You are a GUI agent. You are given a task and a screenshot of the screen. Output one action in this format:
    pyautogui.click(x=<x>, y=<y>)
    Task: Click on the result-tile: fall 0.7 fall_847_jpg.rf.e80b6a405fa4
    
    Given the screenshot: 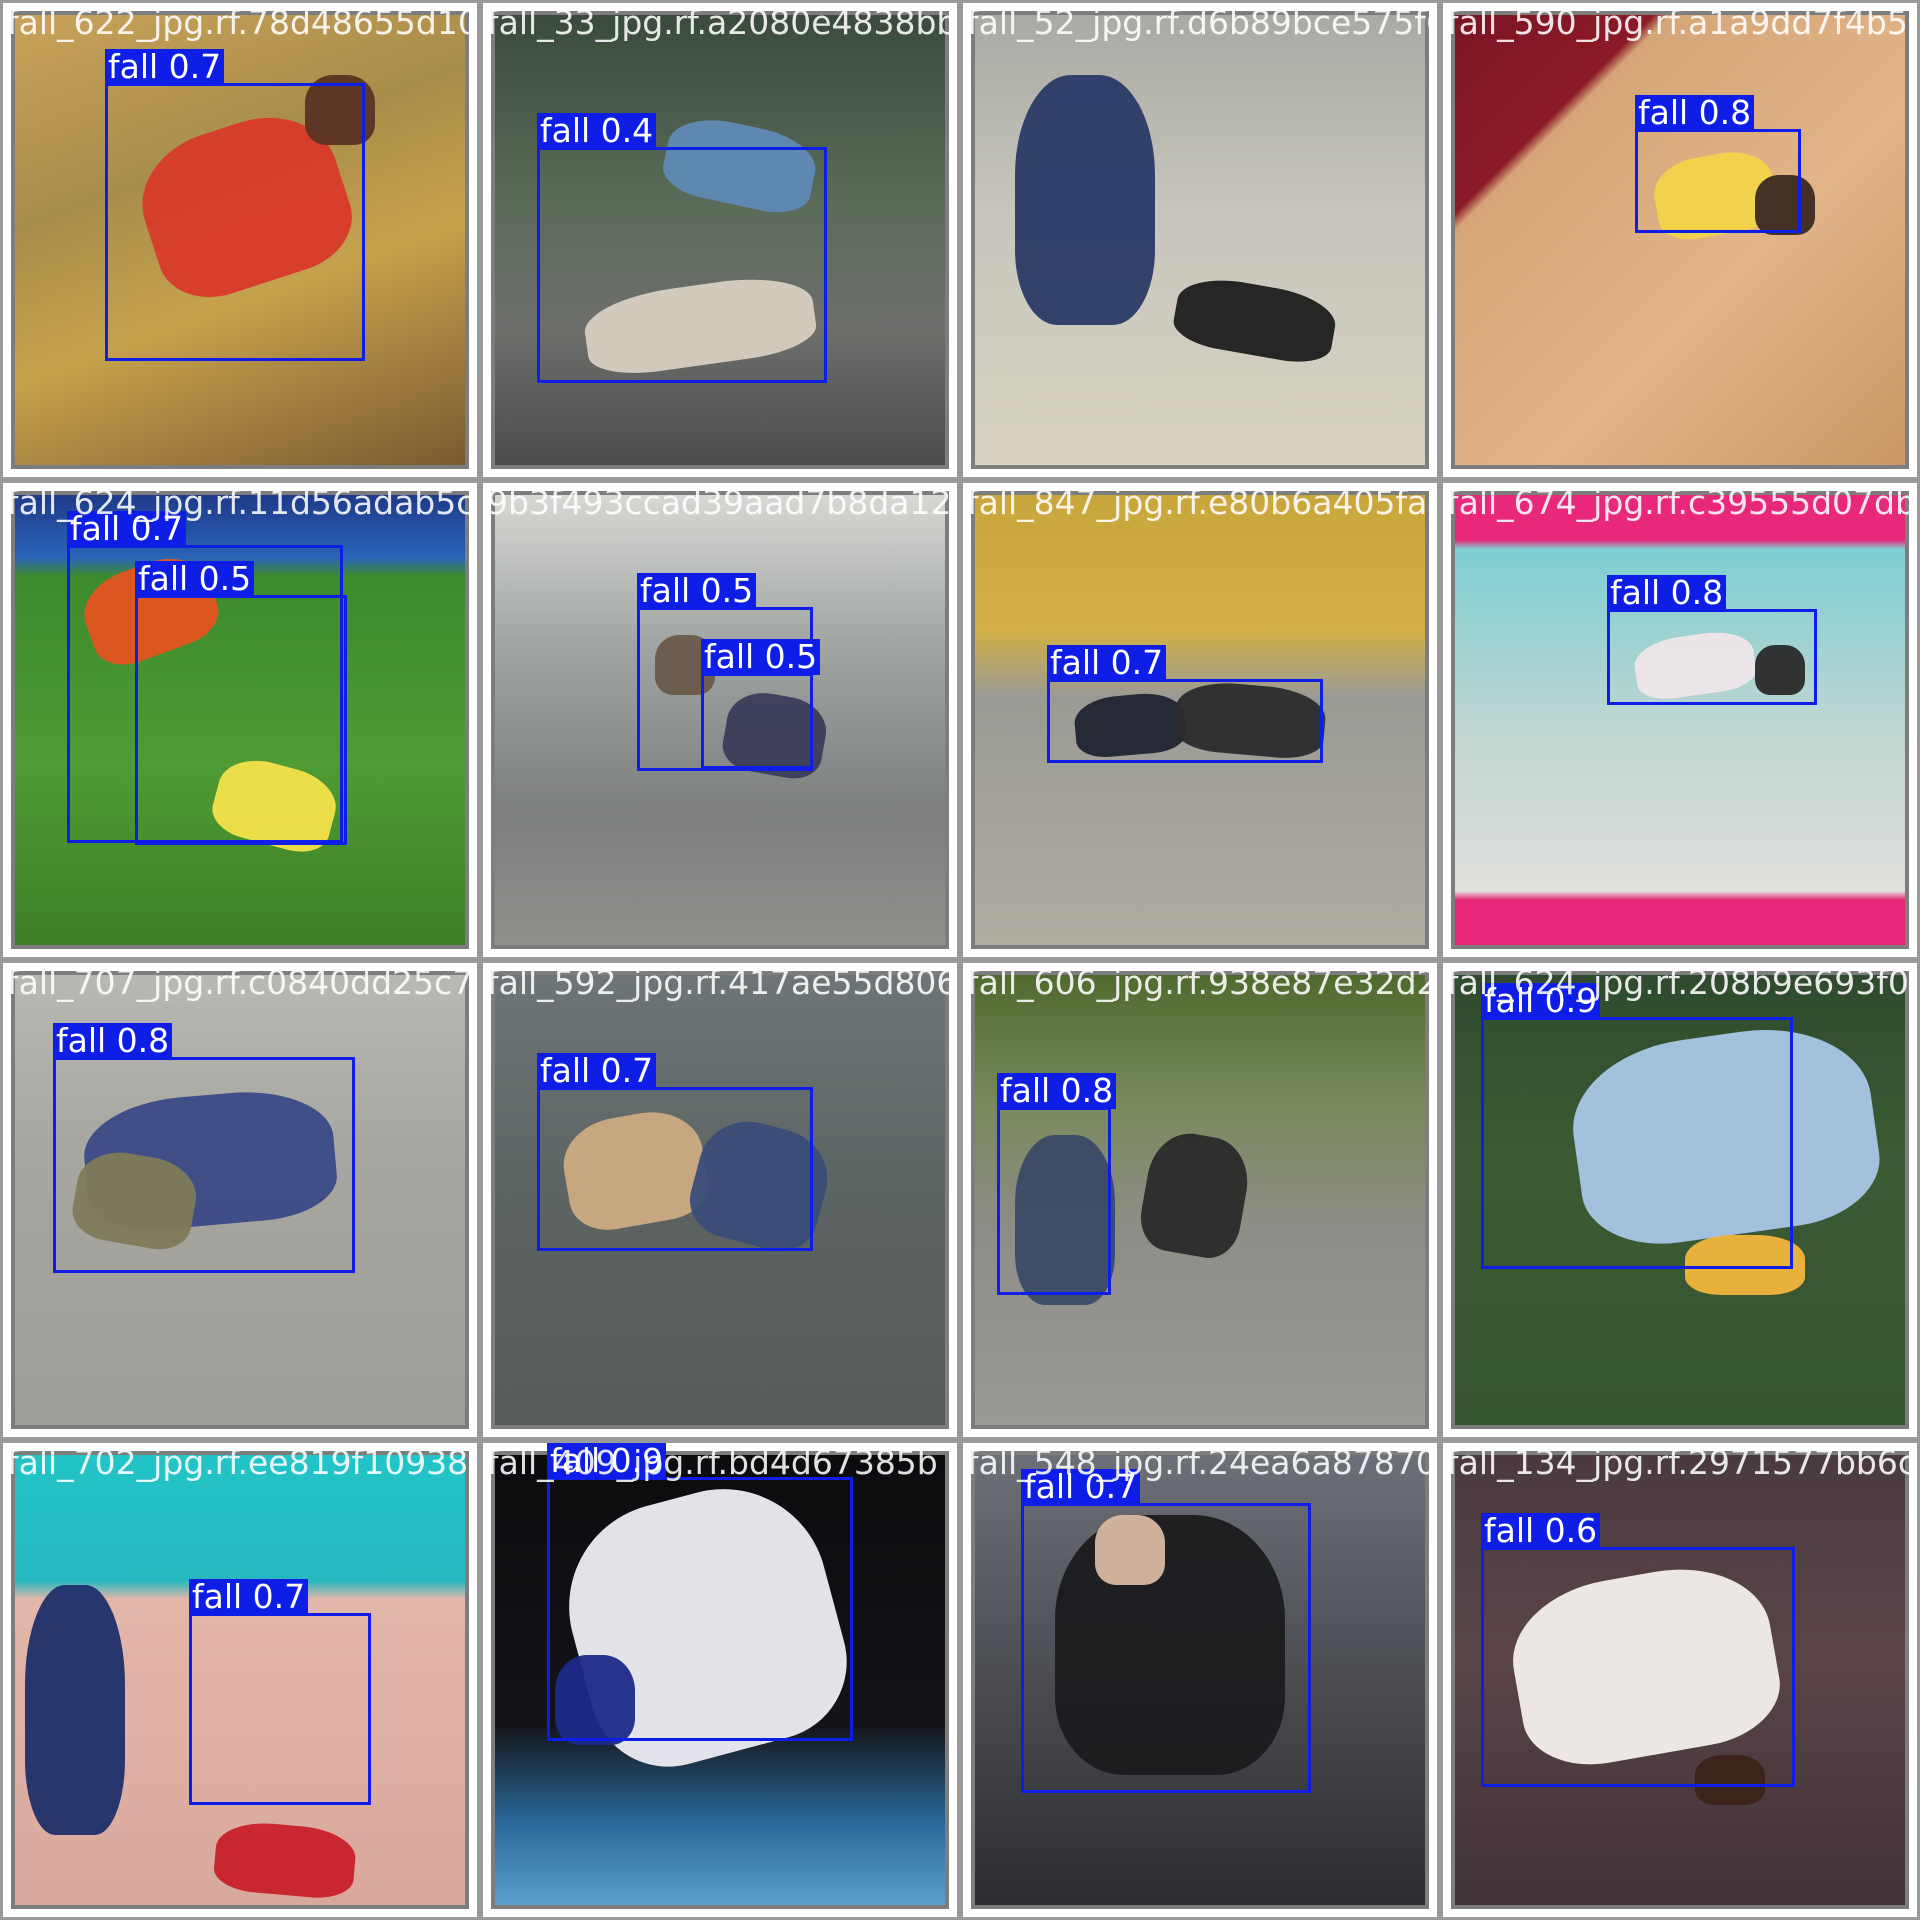 What is the action you would take?
    pyautogui.click(x=1200, y=720)
    